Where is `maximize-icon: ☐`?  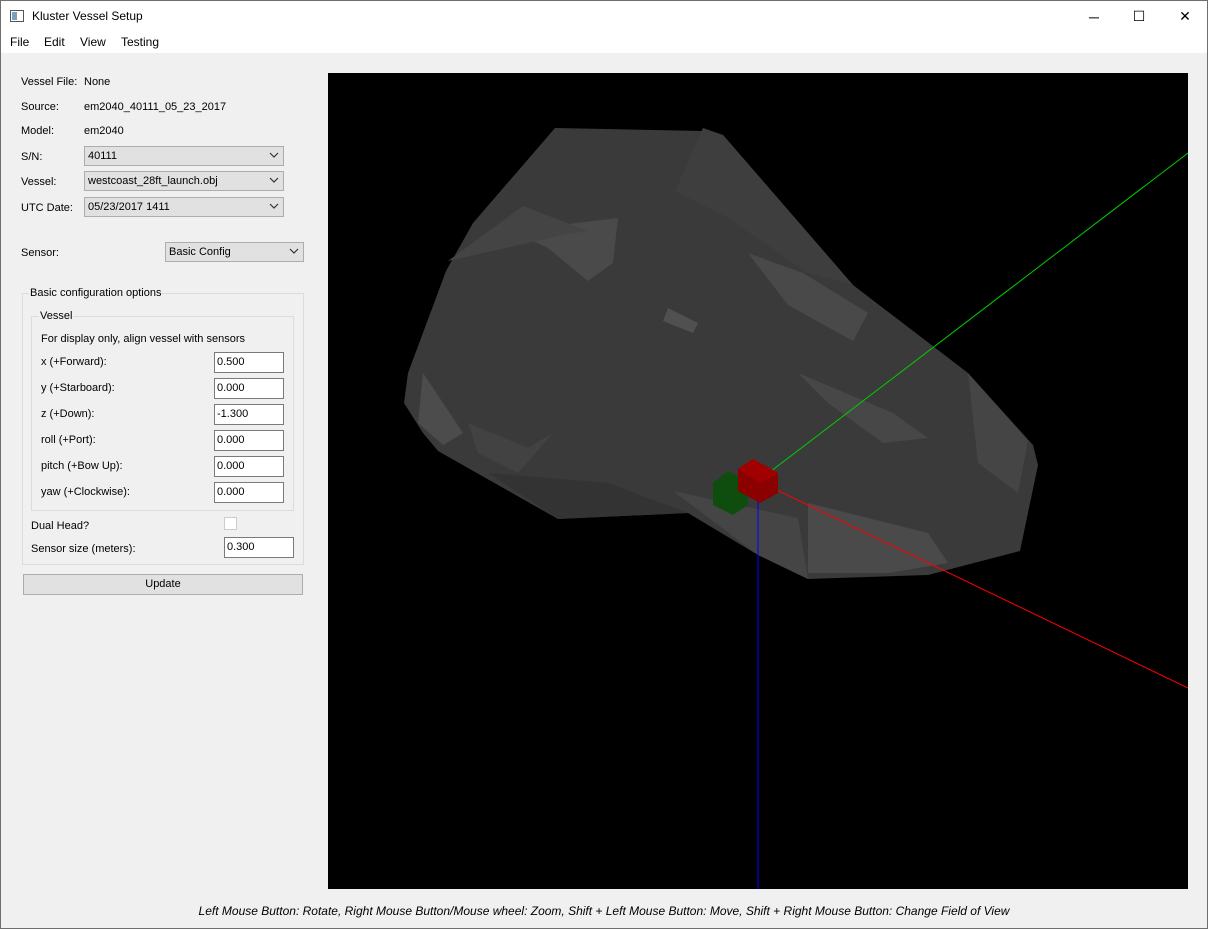
maximize-icon: ☐ is located at coordinates (1139, 16).